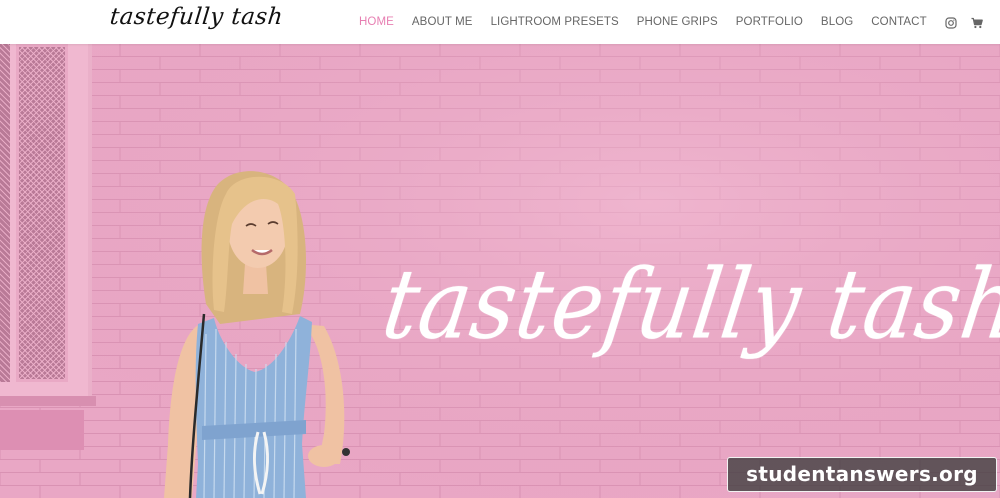  What do you see at coordinates (555, 22) in the screenshot?
I see `nav-lightroom-presets: LIGHTROOM PRESETS` at bounding box center [555, 22].